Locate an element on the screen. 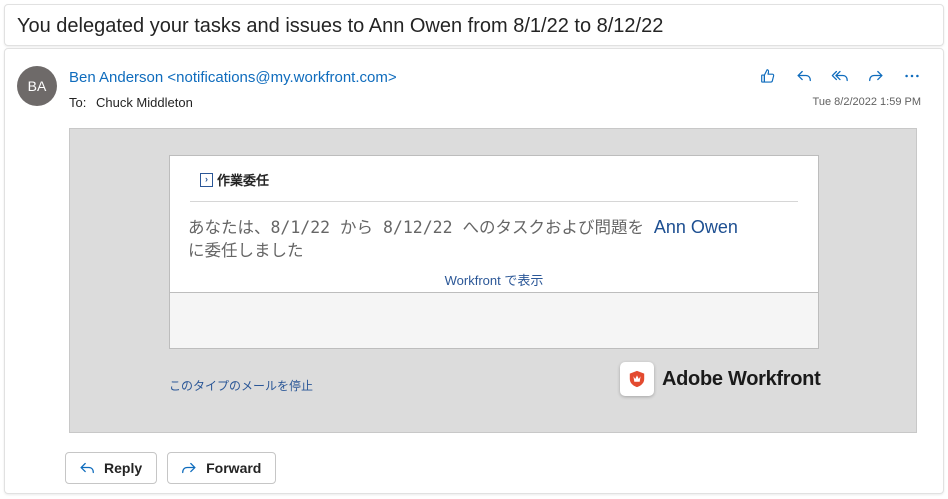 This screenshot has width=948, height=499. card-header: › 作業委任 is located at coordinates (234, 179).